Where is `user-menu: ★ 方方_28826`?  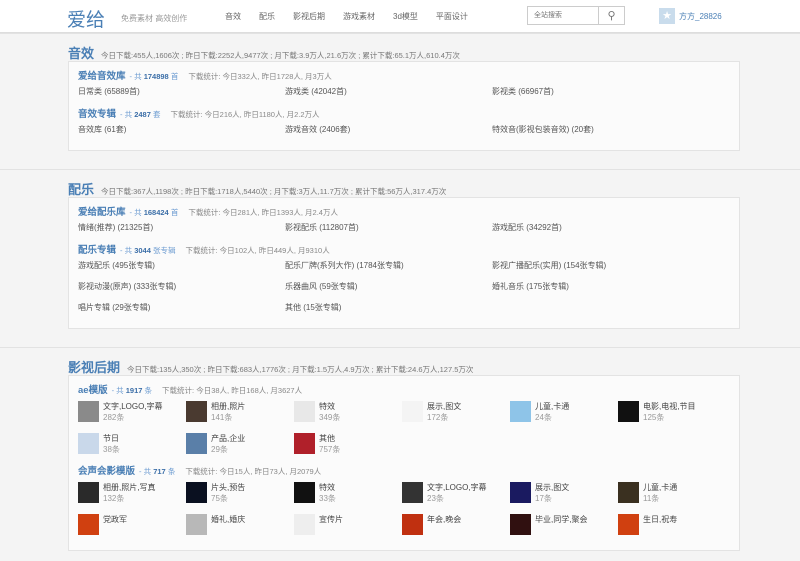 user-menu: ★ 方方_28826 is located at coordinates (690, 16).